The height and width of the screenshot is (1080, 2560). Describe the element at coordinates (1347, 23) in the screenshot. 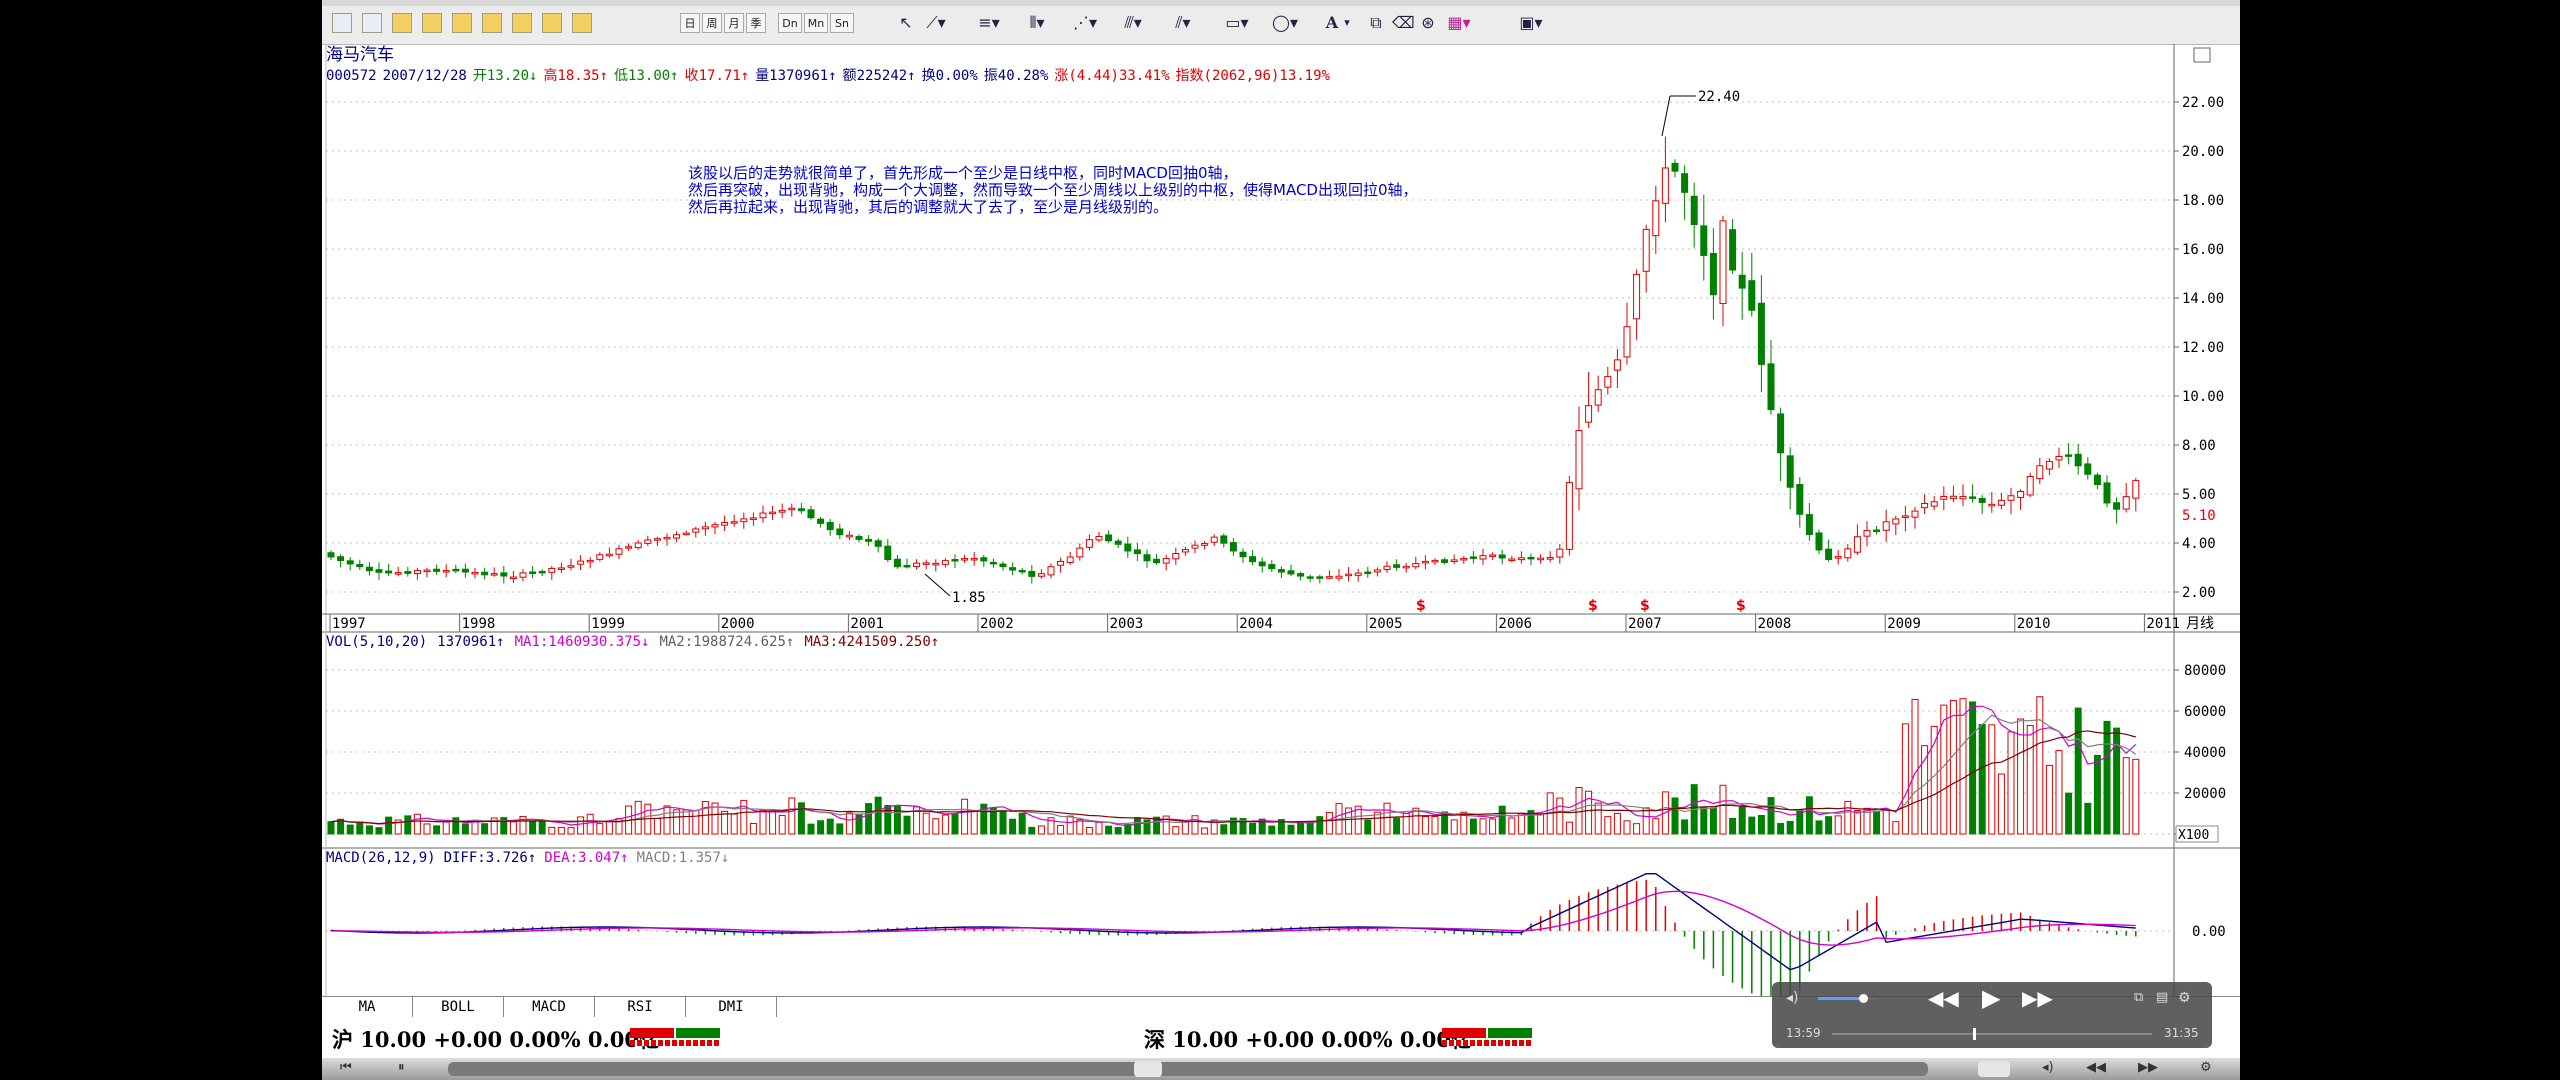

I see `text-tool-dropdown-icon: ▾` at that location.